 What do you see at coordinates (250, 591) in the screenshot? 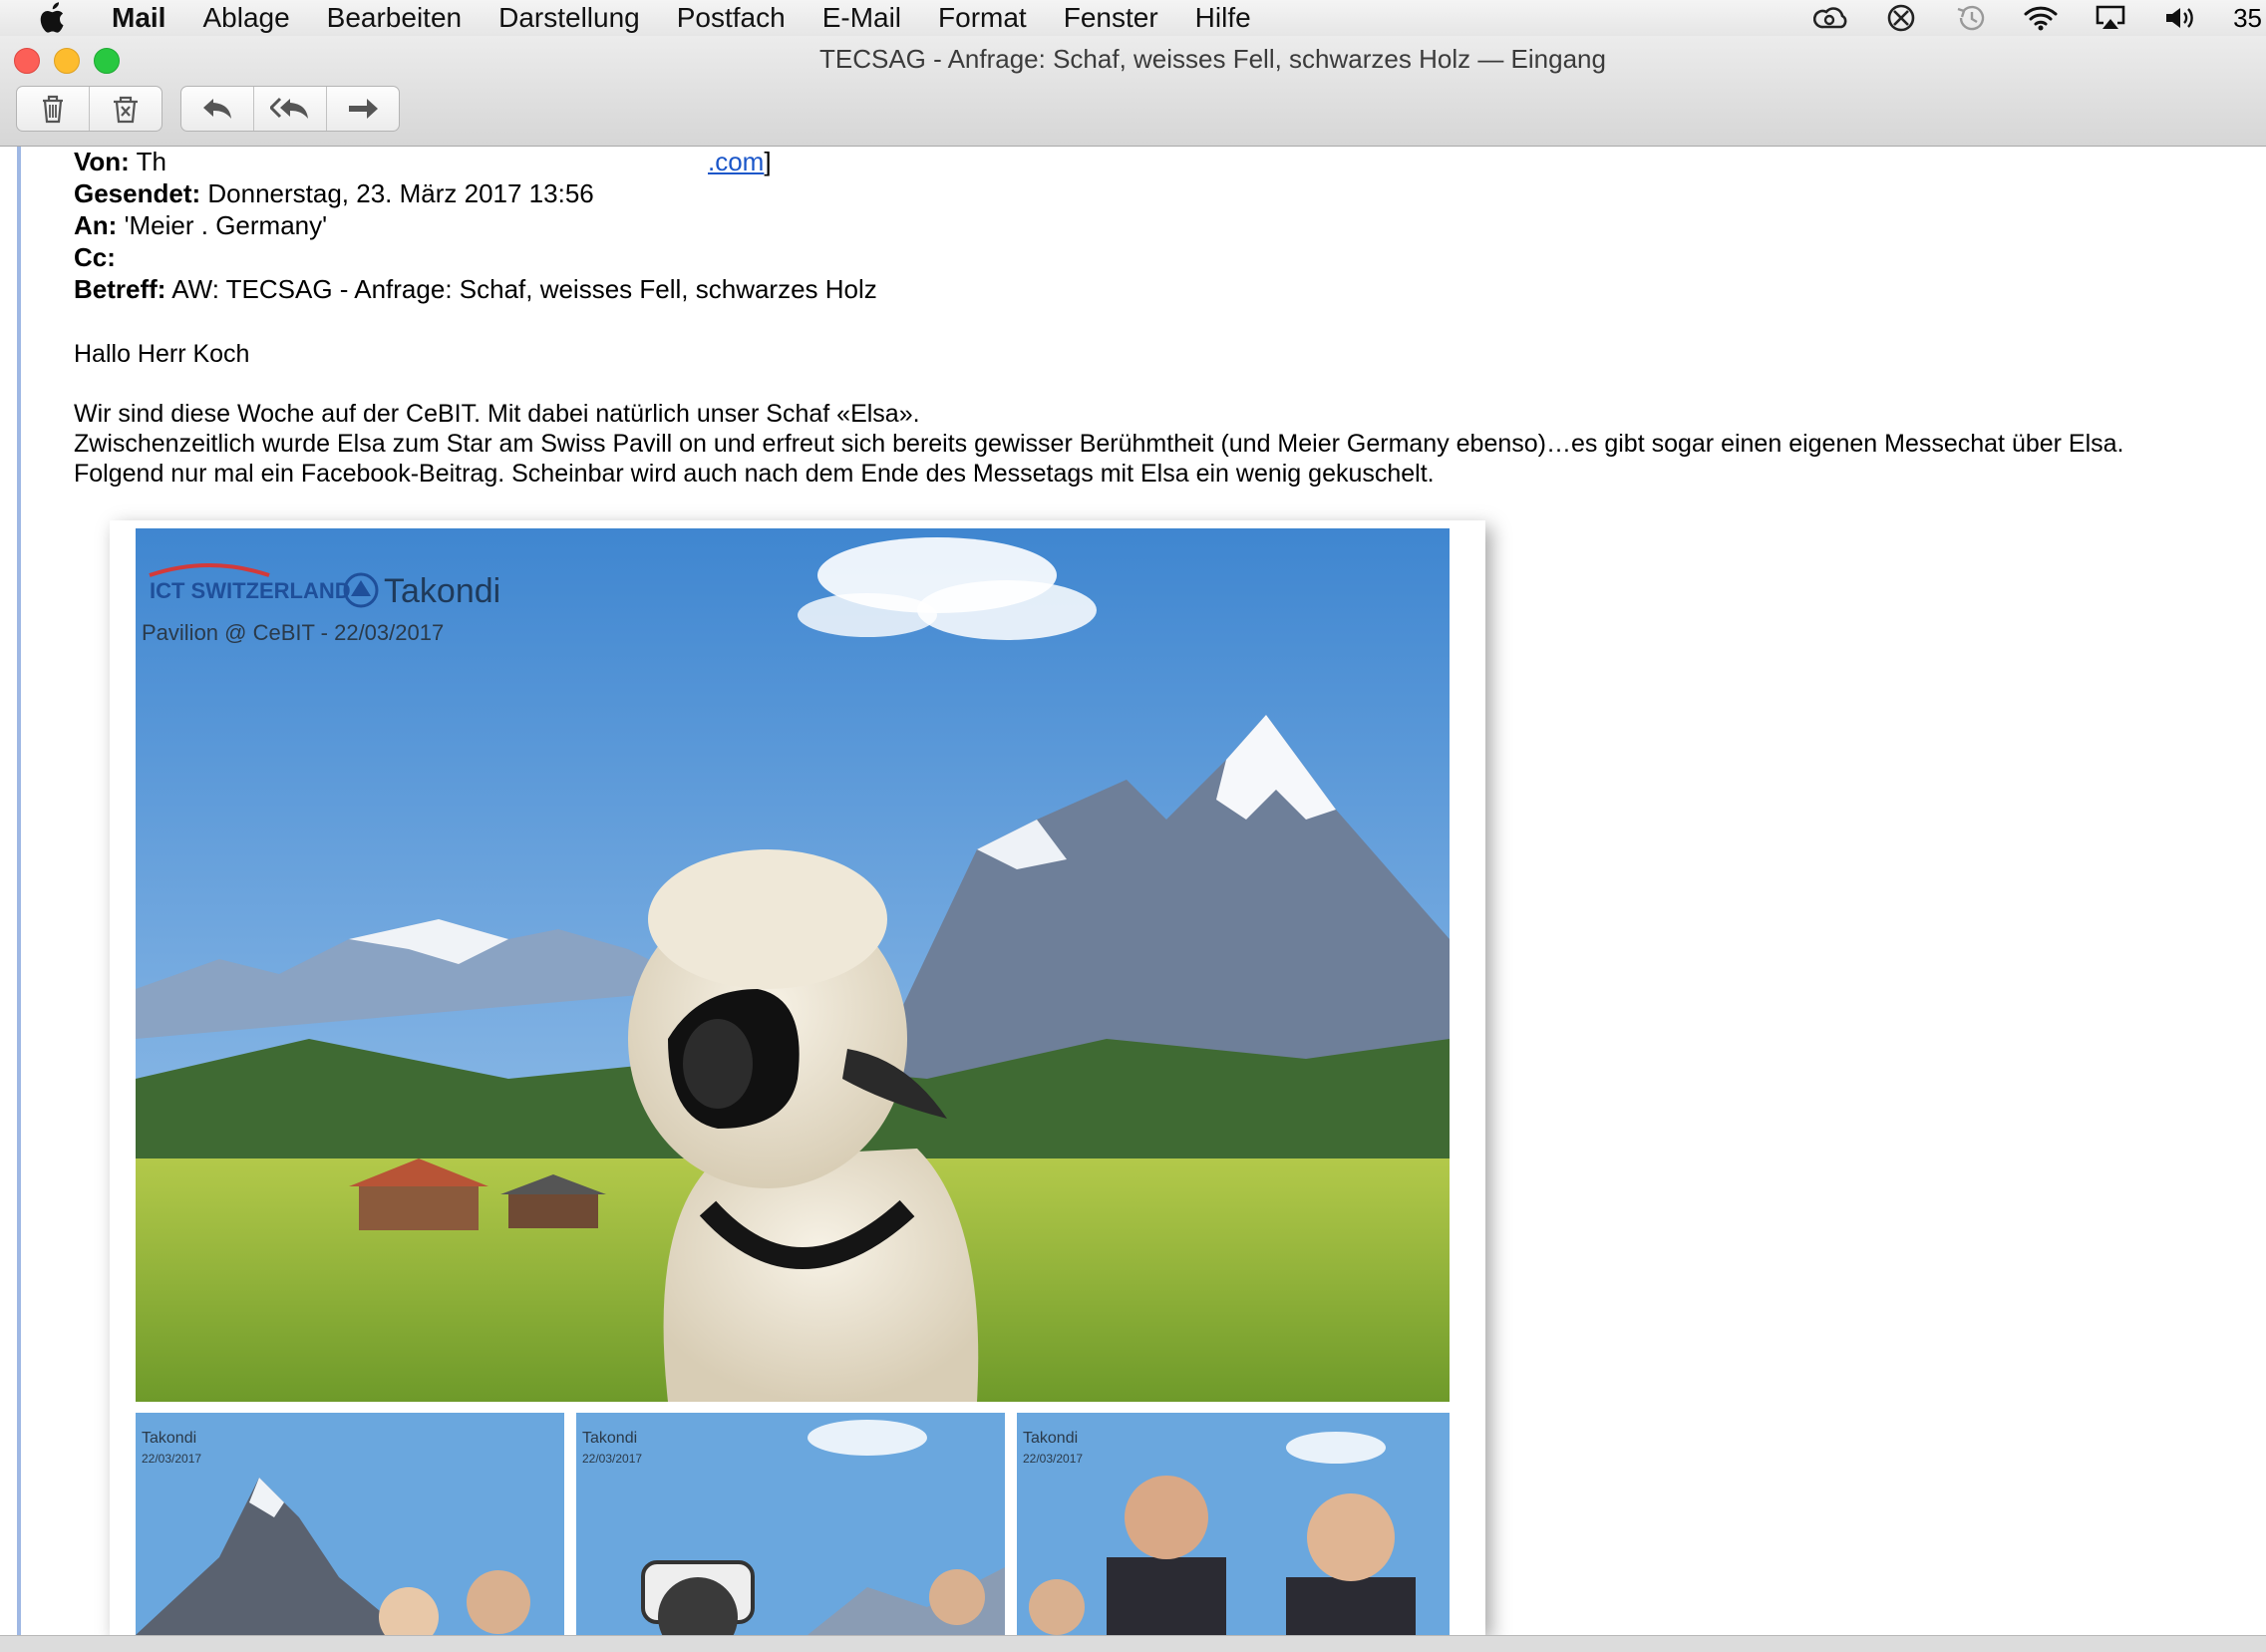
I see `brand-ict: ICT SWITZERLAND` at bounding box center [250, 591].